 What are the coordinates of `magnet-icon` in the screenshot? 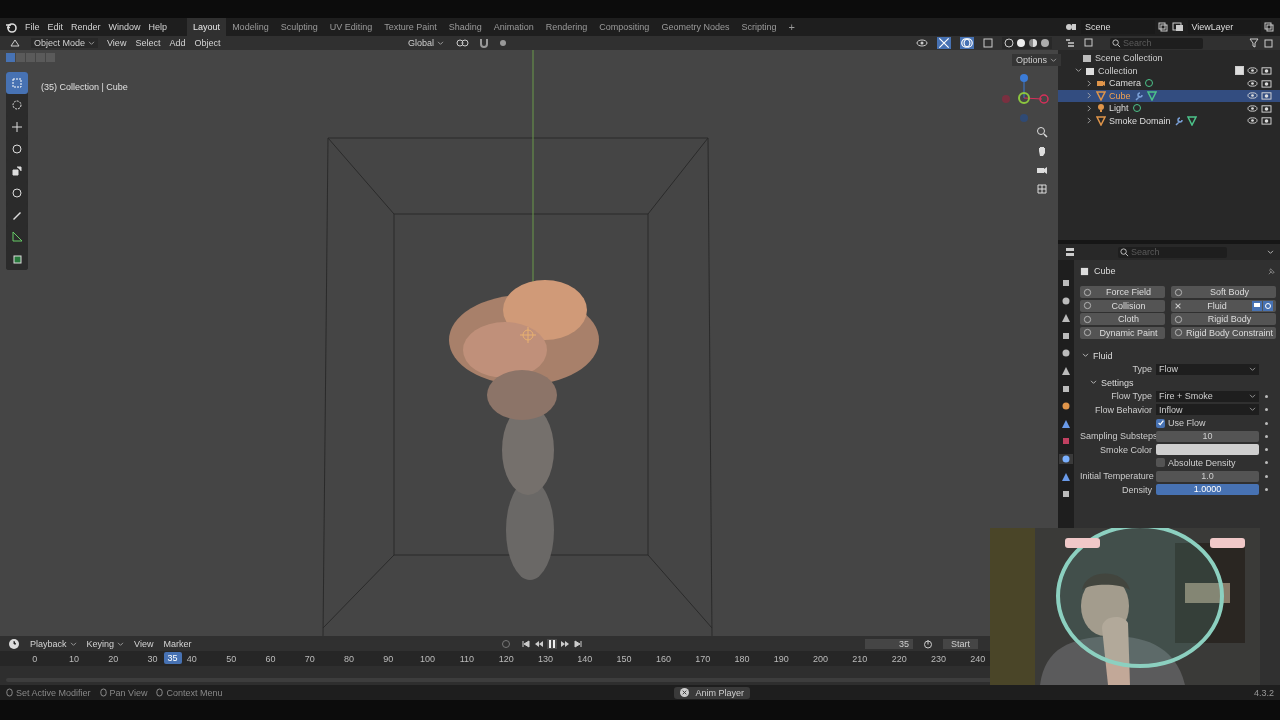 It's located at (484, 43).